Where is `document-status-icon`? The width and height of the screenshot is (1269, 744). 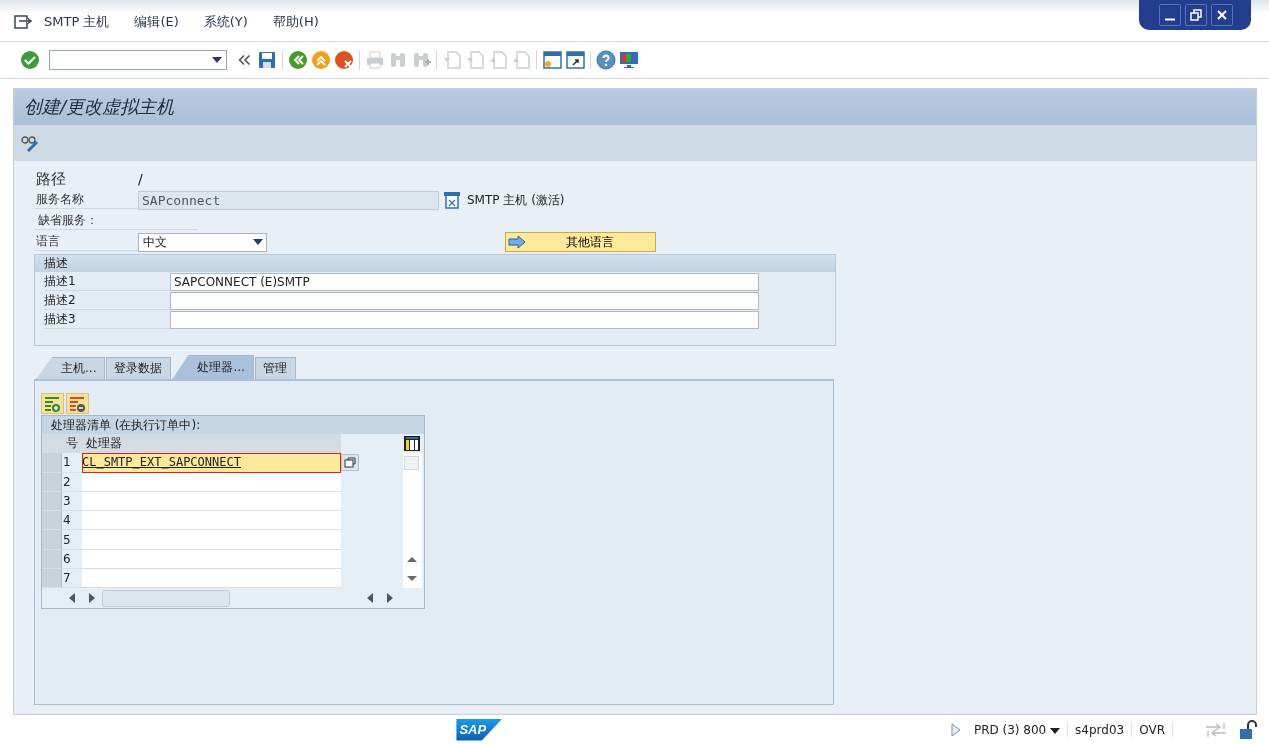
document-status-icon is located at coordinates (452, 200).